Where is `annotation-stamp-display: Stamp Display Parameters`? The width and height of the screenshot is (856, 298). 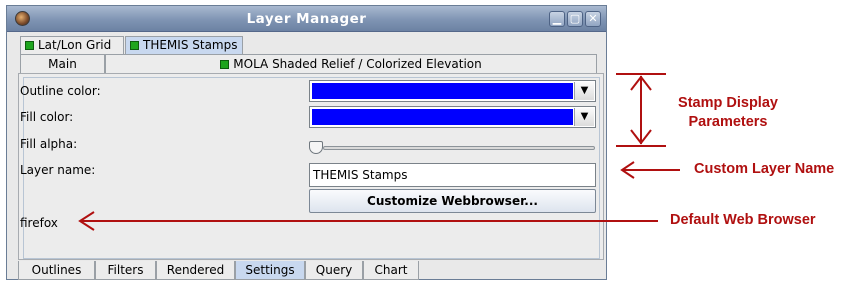 annotation-stamp-display: Stamp Display Parameters is located at coordinates (728, 113).